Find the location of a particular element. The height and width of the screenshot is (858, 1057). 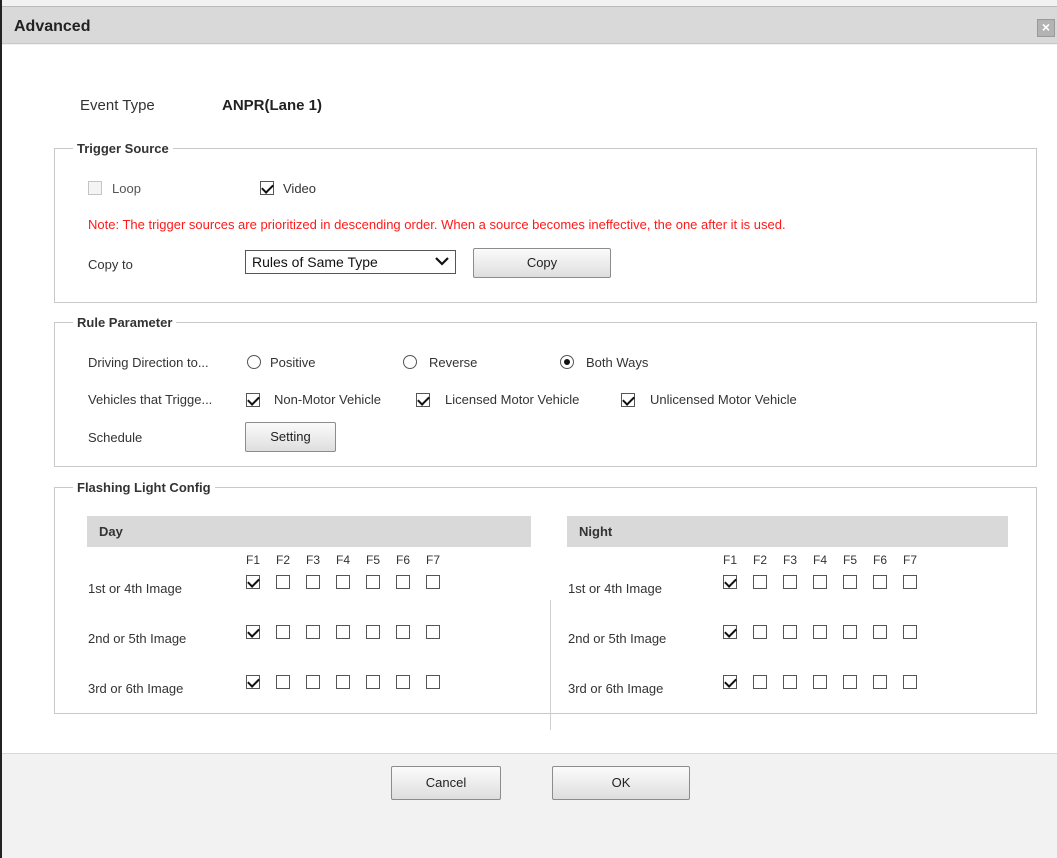

flashing-light-legend: Flashing Light Config is located at coordinates (144, 487).